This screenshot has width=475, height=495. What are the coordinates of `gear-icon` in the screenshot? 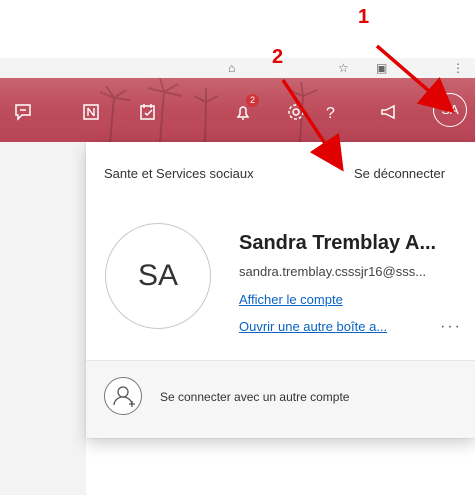 It's located at (296, 112).